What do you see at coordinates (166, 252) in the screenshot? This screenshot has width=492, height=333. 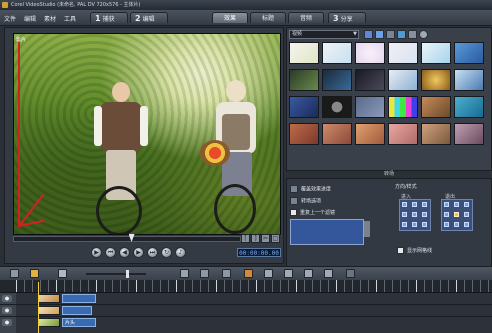 I see `repeat-icon: ↻` at bounding box center [166, 252].